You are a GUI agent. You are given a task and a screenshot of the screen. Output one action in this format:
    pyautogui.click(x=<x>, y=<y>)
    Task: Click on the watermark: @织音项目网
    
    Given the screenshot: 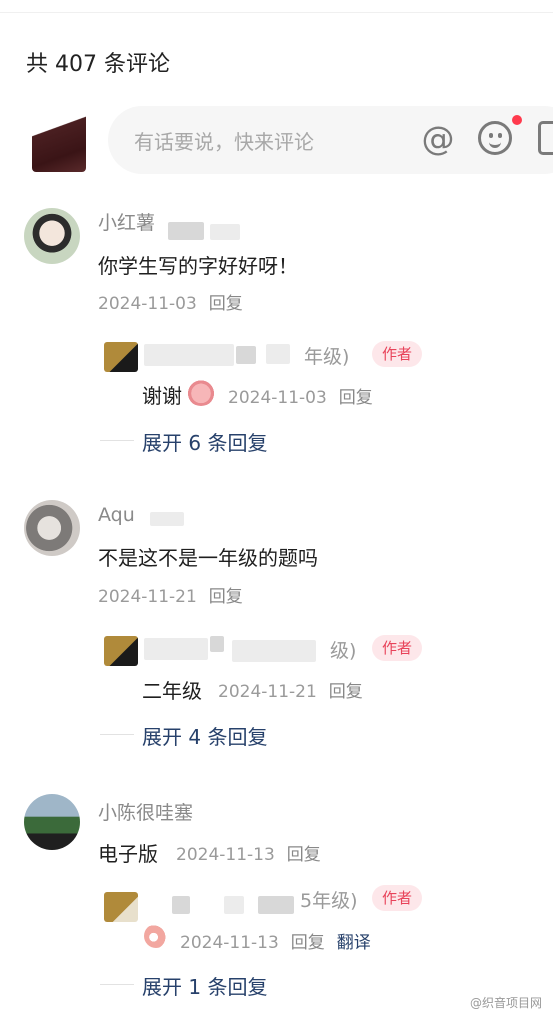 What is the action you would take?
    pyautogui.click(x=506, y=1003)
    